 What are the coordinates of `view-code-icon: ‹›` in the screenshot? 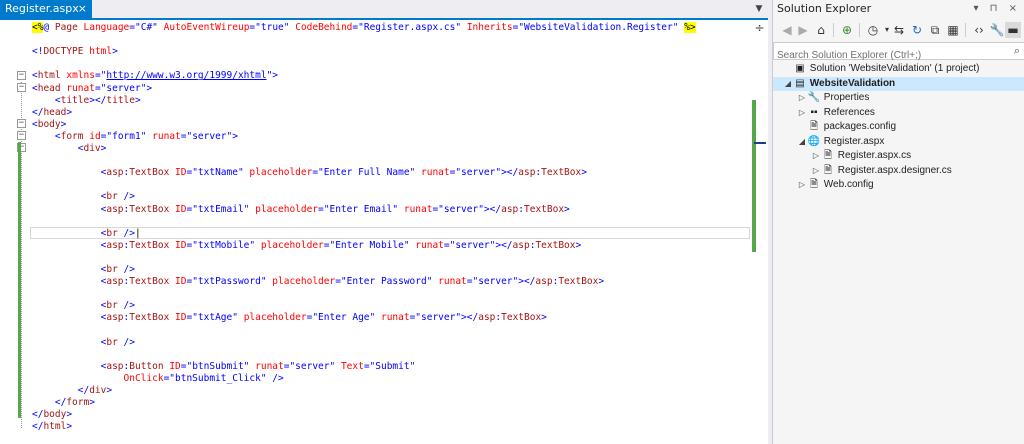 It's located at (979, 30).